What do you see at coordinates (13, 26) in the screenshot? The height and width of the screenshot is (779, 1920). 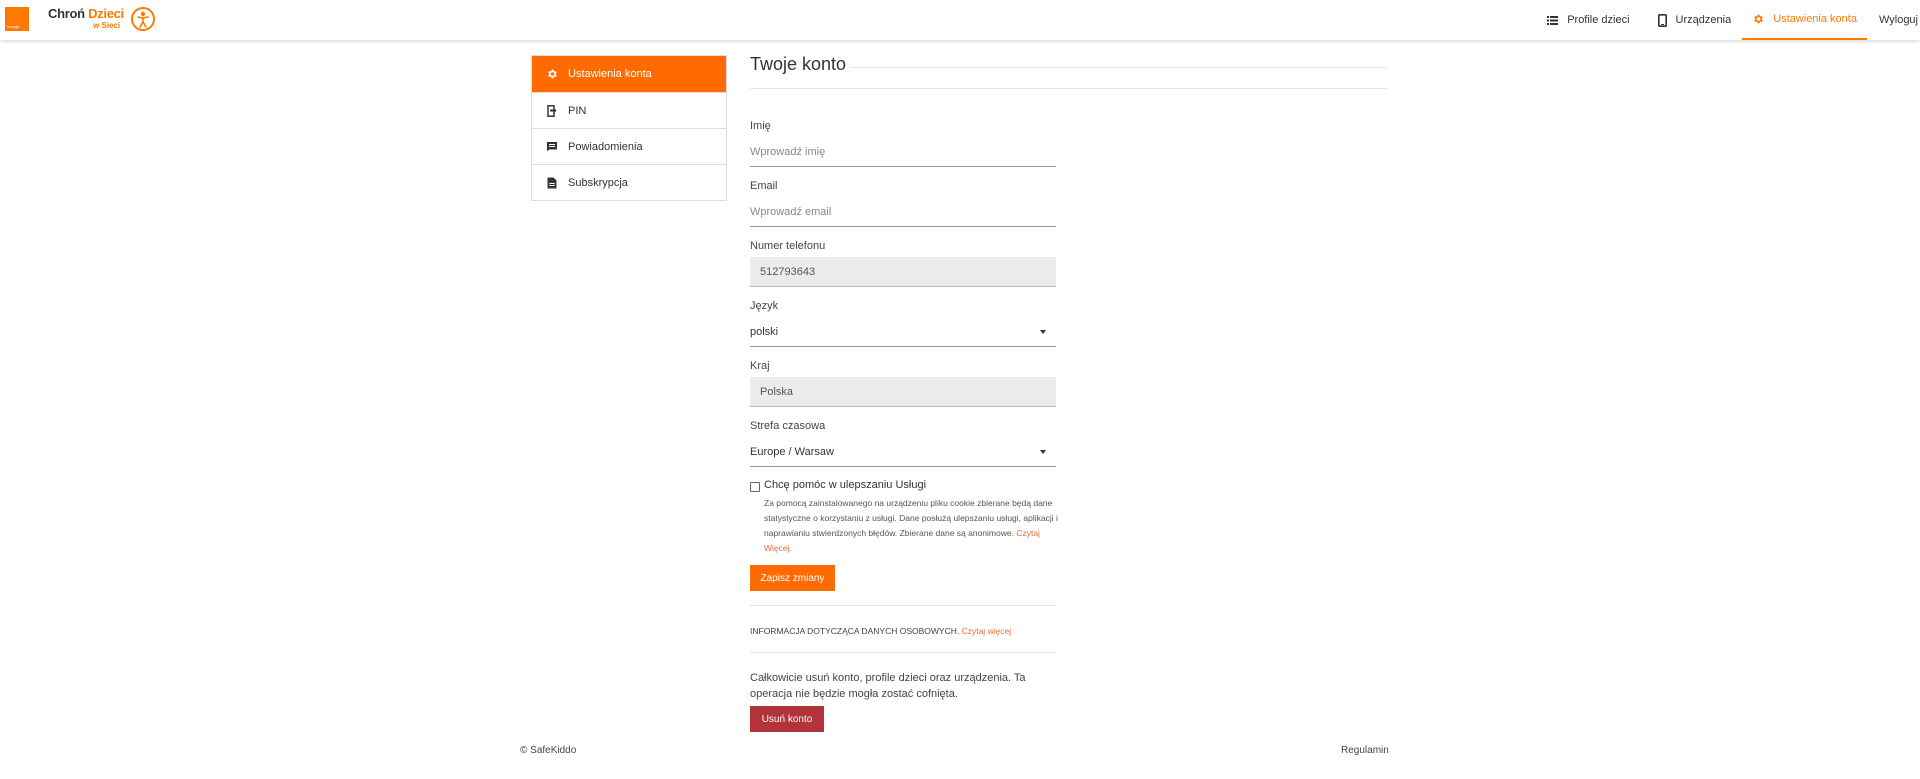 I see `orange-logo-text: orange` at bounding box center [13, 26].